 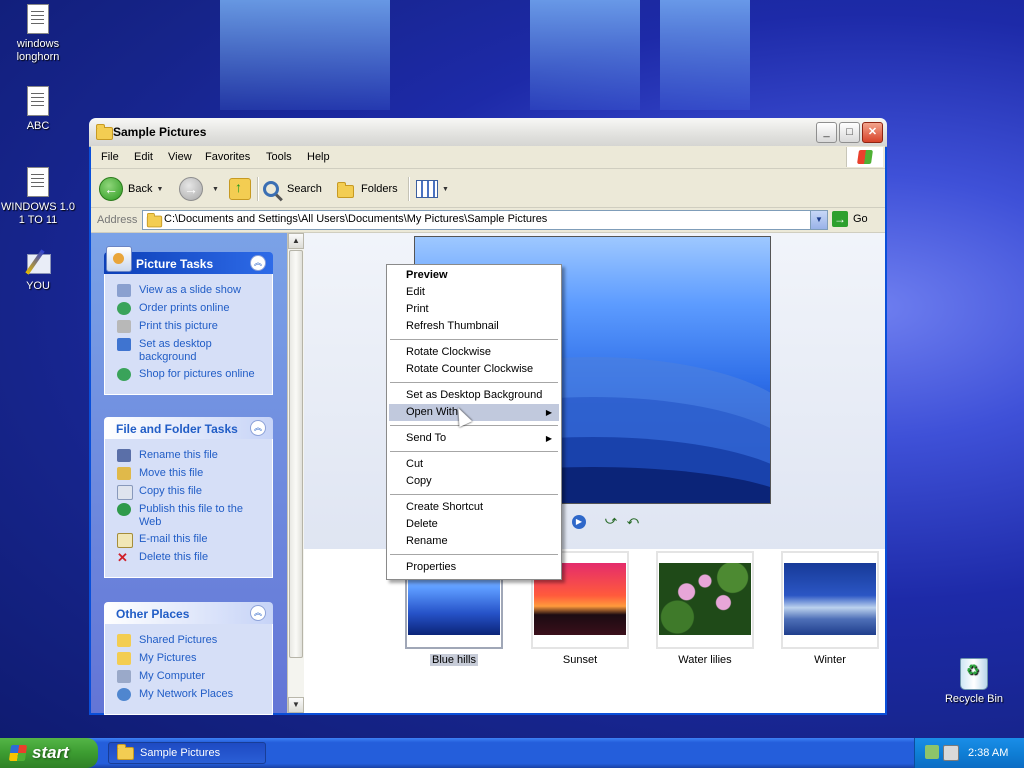 I want to click on rotate-counterclockwise-icon: ⤺, so click(x=633, y=521).